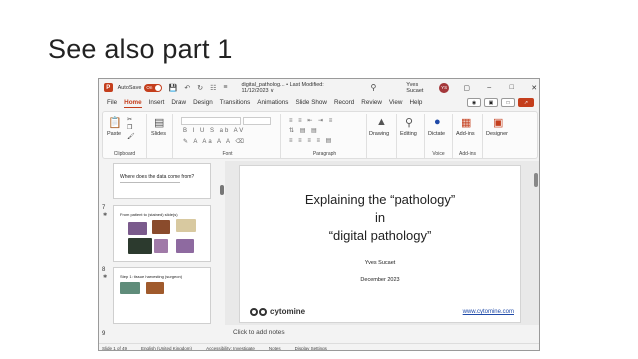 The height and width of the screenshot is (359, 638). I want to click on customize-toolbar-icon: ≡, so click(225, 87).